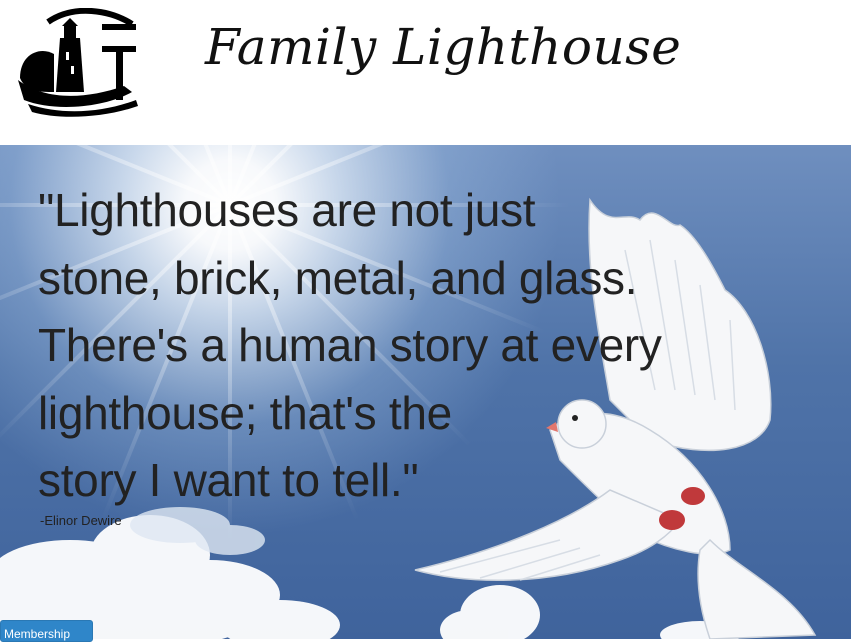 The image size is (851, 642). I want to click on lighthouse-logo-icon, so click(77, 63).